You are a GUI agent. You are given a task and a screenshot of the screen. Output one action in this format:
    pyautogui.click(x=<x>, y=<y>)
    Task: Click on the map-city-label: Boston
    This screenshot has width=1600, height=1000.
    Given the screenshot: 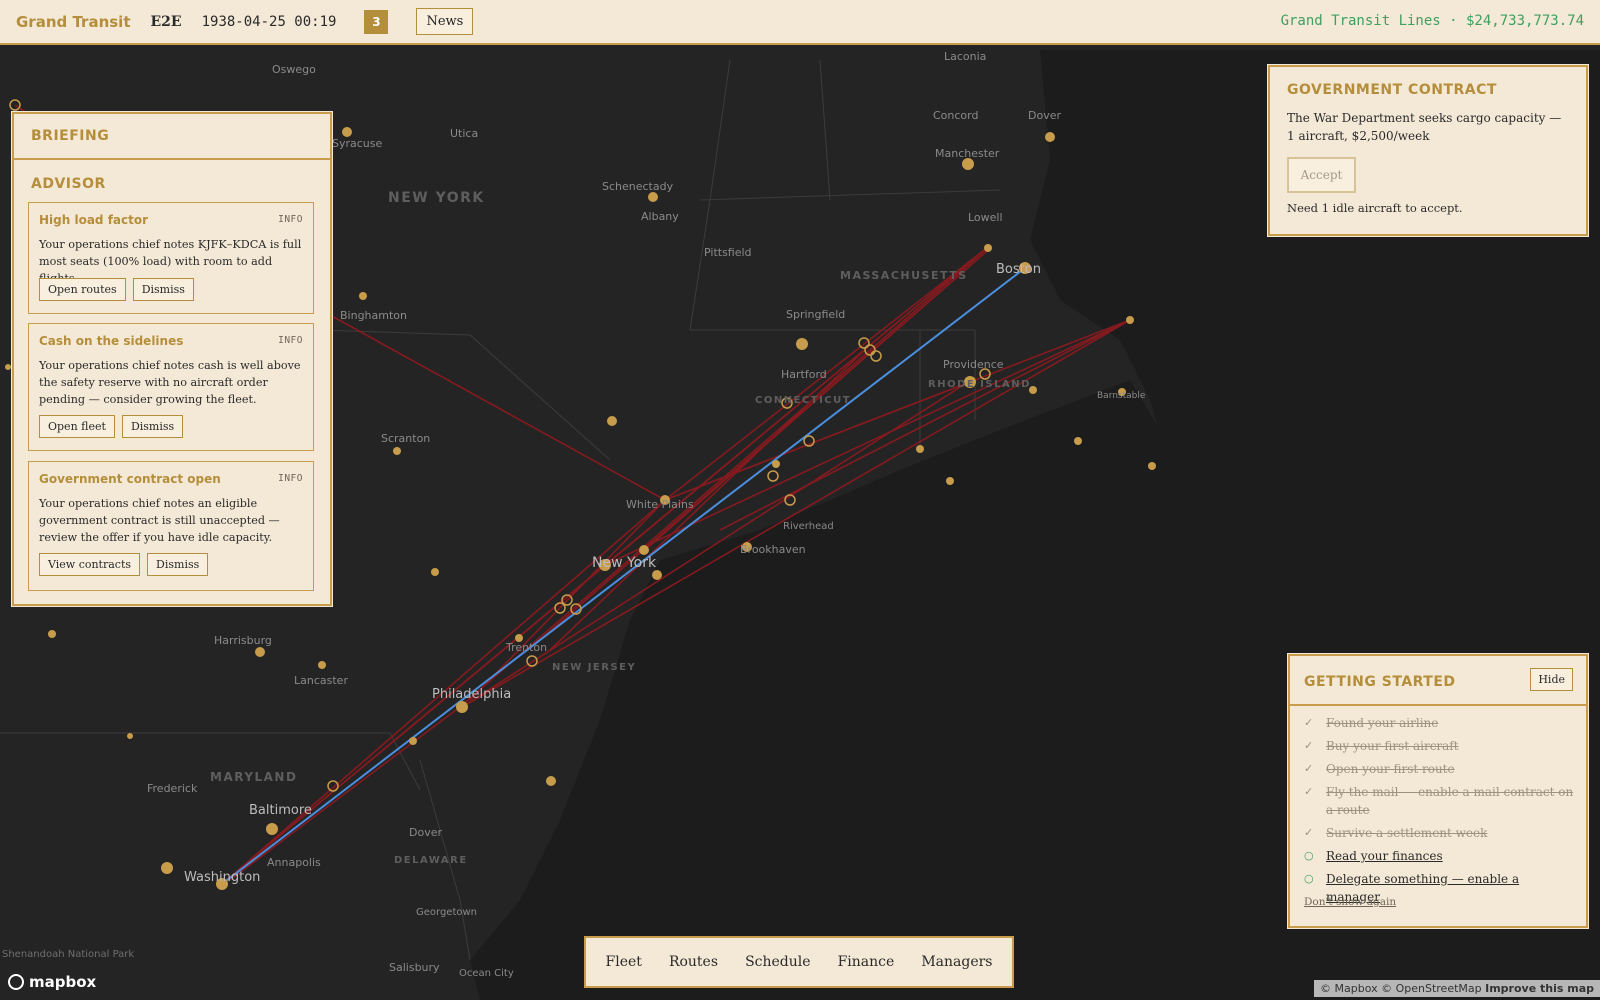 What is the action you would take?
    pyautogui.click(x=1018, y=269)
    